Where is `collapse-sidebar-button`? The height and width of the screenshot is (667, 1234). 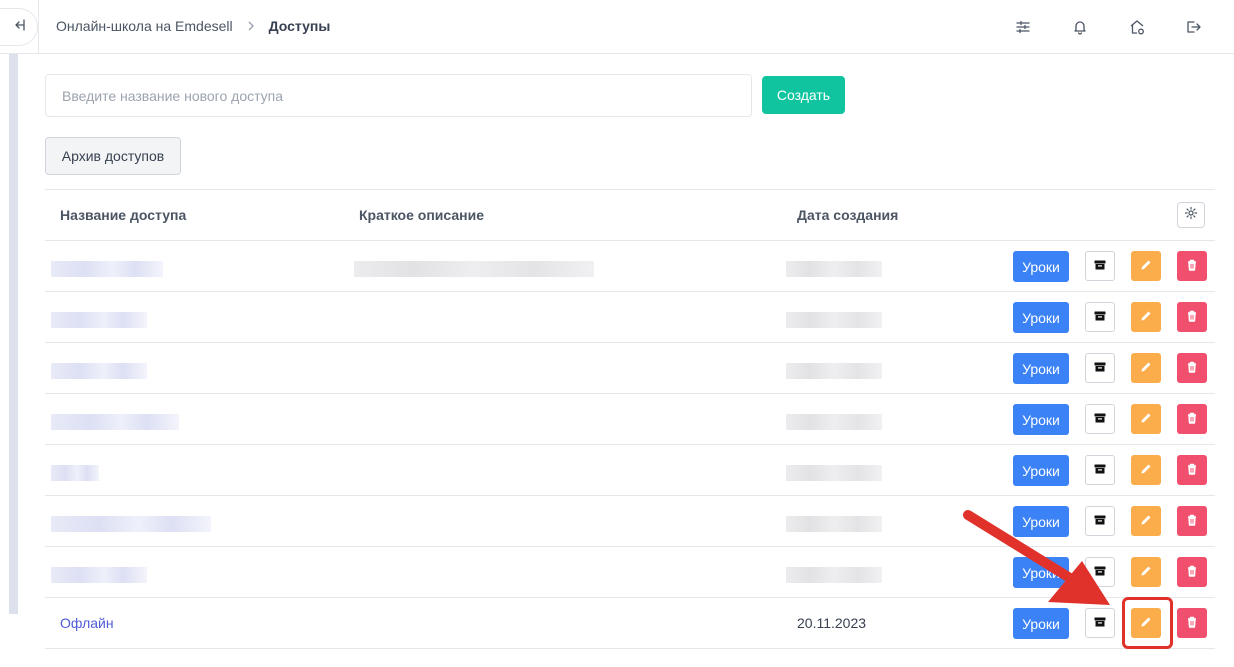
collapse-sidebar-button is located at coordinates (19, 27).